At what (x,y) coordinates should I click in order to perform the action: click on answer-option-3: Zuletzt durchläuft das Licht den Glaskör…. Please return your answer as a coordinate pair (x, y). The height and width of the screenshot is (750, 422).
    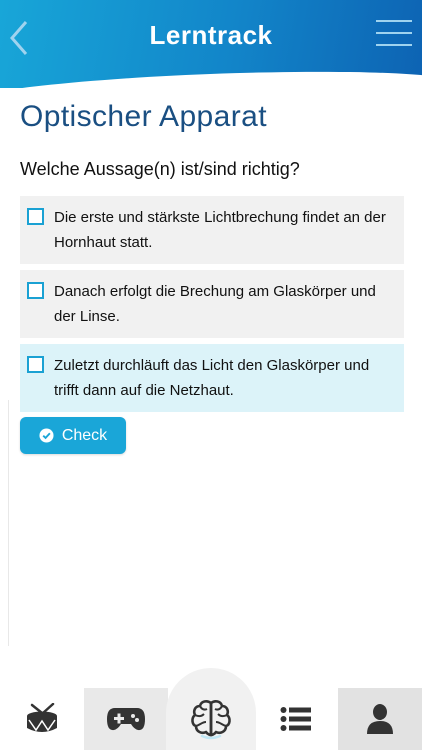
    Looking at the image, I should click on (212, 378).